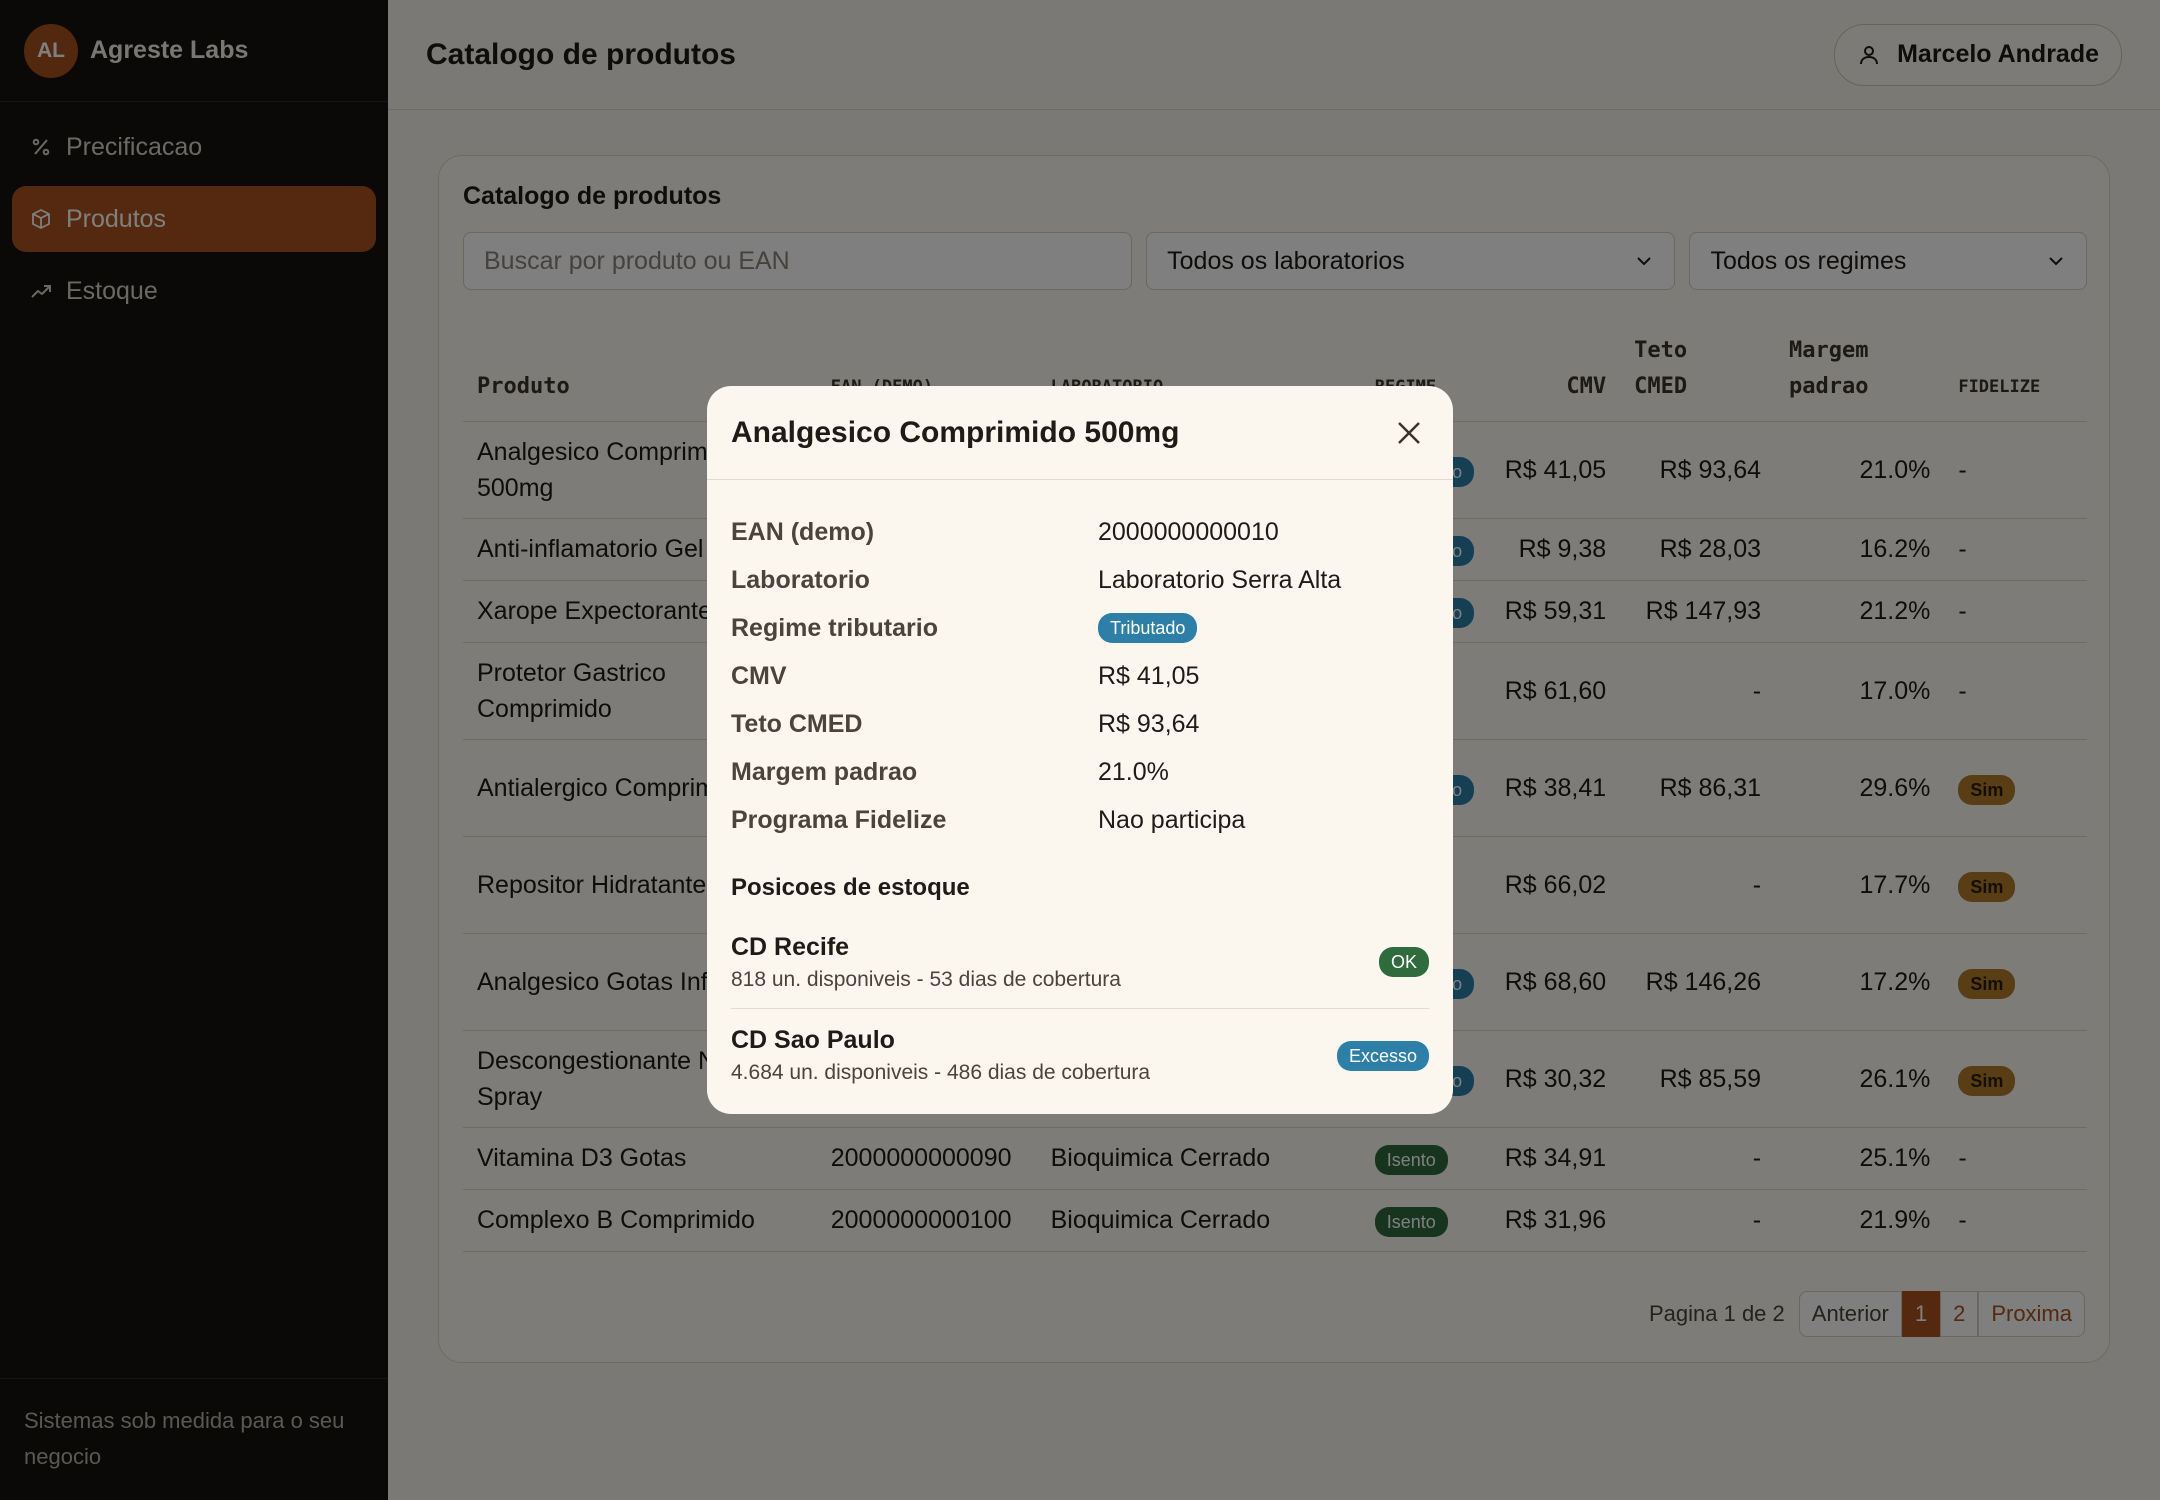  I want to click on detail-value: 21.0%, so click(1133, 771).